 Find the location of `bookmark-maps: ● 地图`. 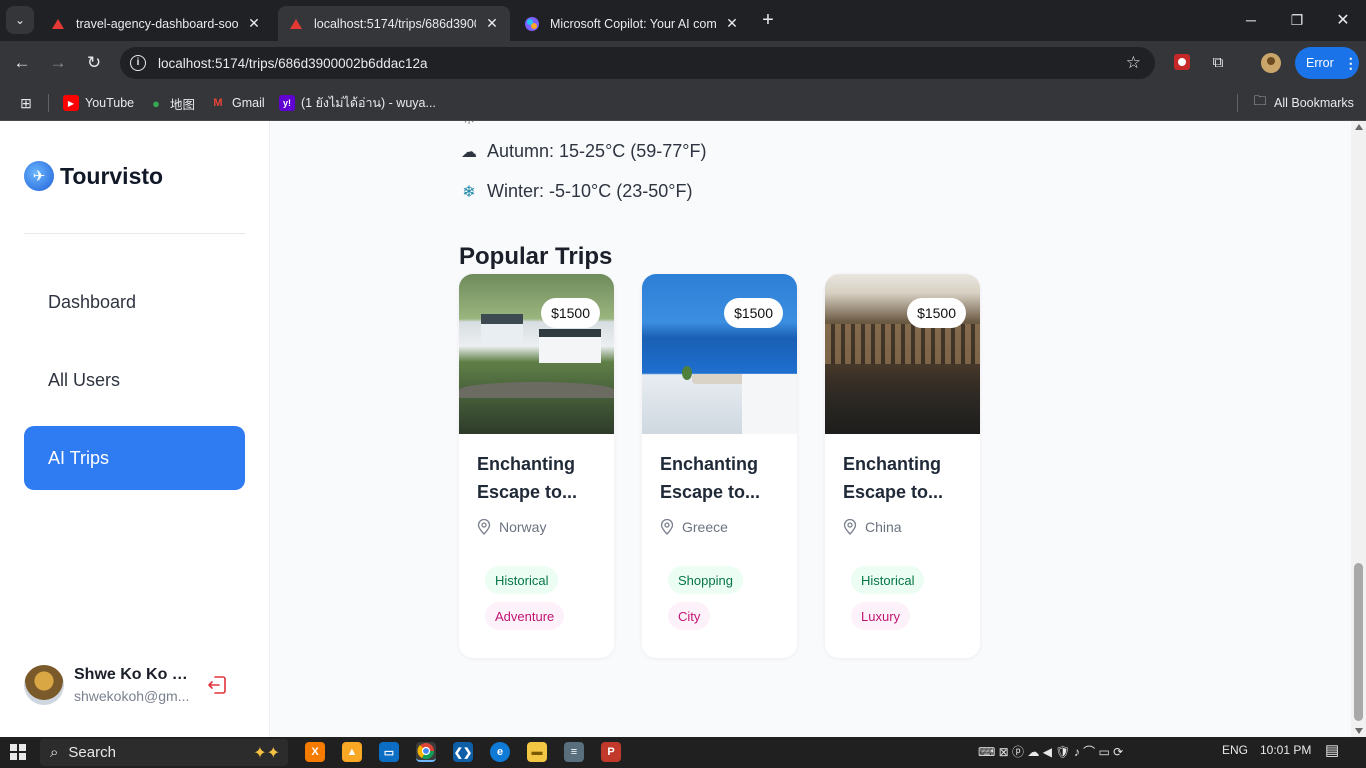

bookmark-maps: ● 地图 is located at coordinates (171, 103).